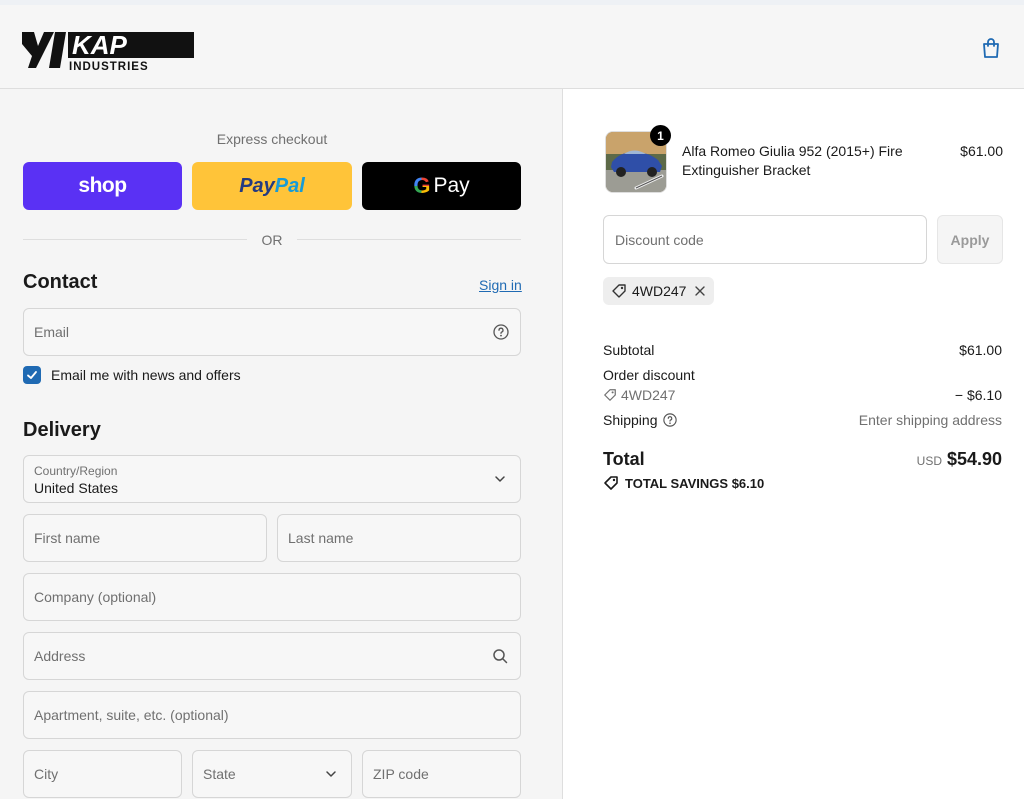 The width and height of the screenshot is (1024, 799). What do you see at coordinates (272, 715) in the screenshot?
I see `apartment-field: Apartment, suite, etc. (optional)` at bounding box center [272, 715].